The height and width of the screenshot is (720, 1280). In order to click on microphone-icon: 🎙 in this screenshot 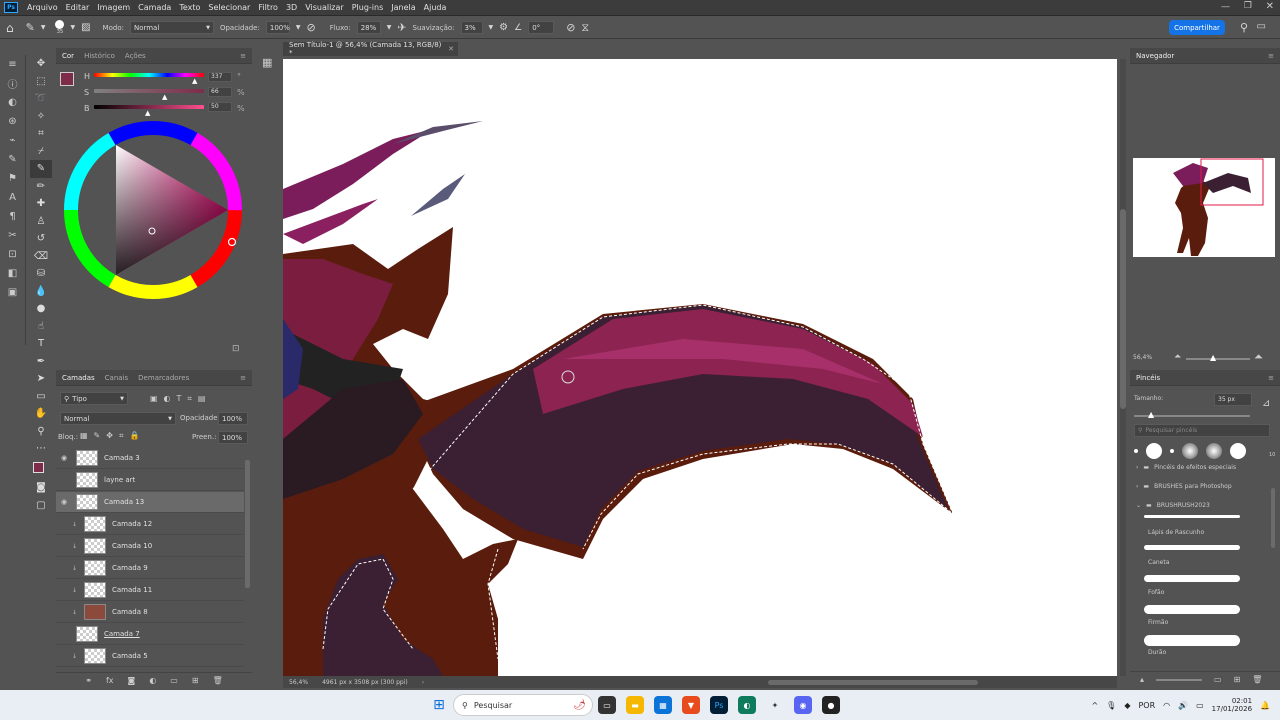, I will do `click(1111, 705)`.